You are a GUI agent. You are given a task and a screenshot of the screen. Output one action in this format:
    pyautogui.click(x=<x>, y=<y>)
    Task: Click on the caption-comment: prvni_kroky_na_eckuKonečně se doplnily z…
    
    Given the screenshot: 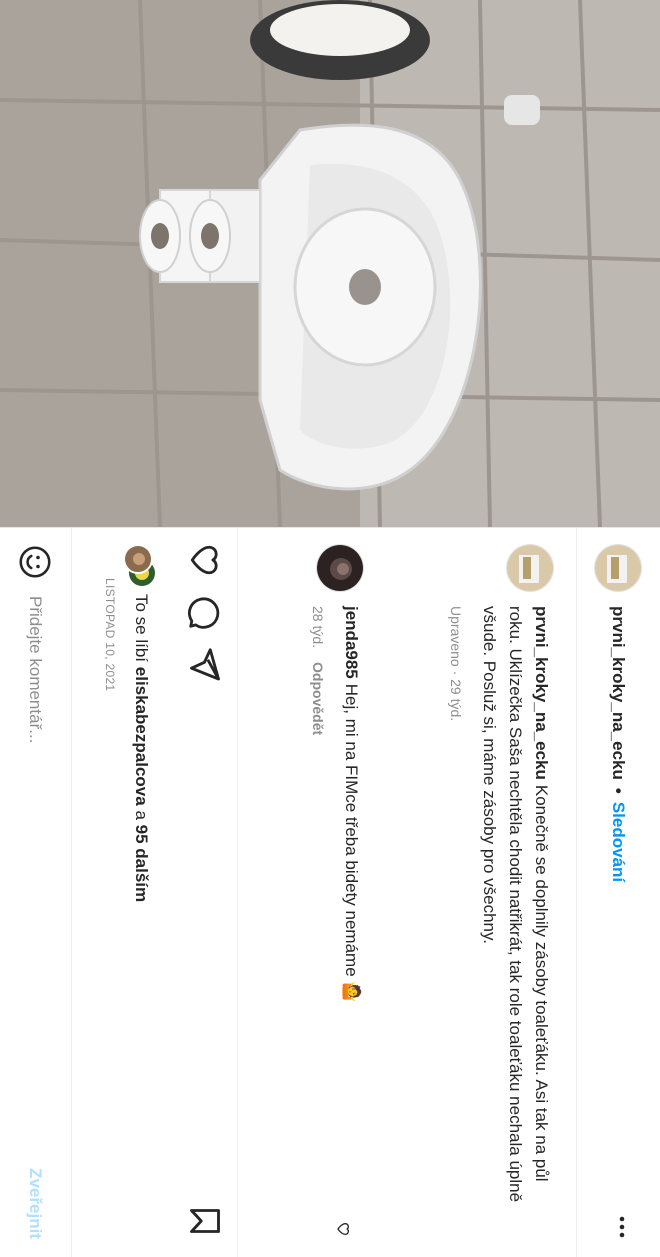 What is the action you would take?
    pyautogui.click(x=501, y=892)
    